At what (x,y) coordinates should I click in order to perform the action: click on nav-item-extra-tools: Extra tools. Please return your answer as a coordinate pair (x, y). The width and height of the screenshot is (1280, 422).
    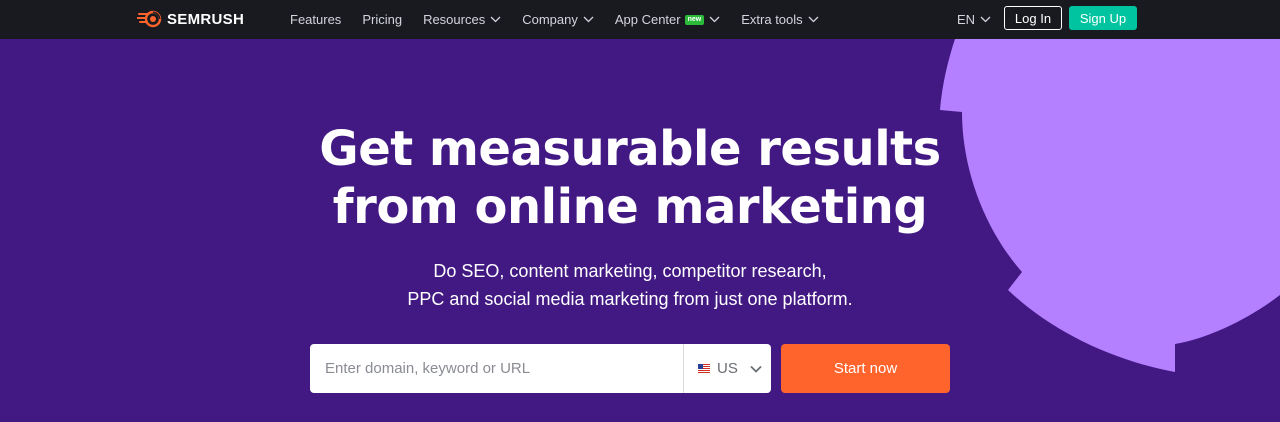
    Looking at the image, I should click on (780, 19).